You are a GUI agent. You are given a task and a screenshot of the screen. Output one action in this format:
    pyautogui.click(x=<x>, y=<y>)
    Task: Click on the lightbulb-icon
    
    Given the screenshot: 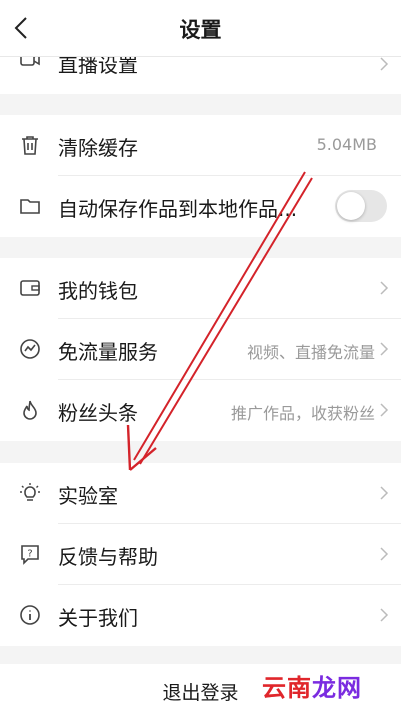 What is the action you would take?
    pyautogui.click(x=30, y=492)
    